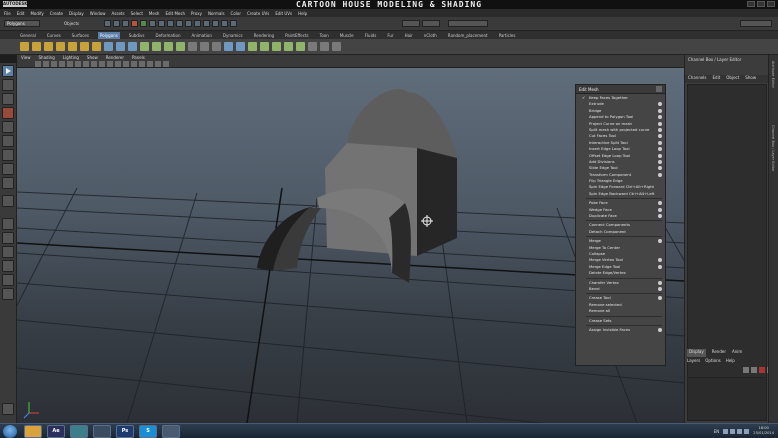 The width and height of the screenshot is (778, 438). What do you see at coordinates (46, 64) in the screenshot?
I see `camera-bookmark-icon` at bounding box center [46, 64].